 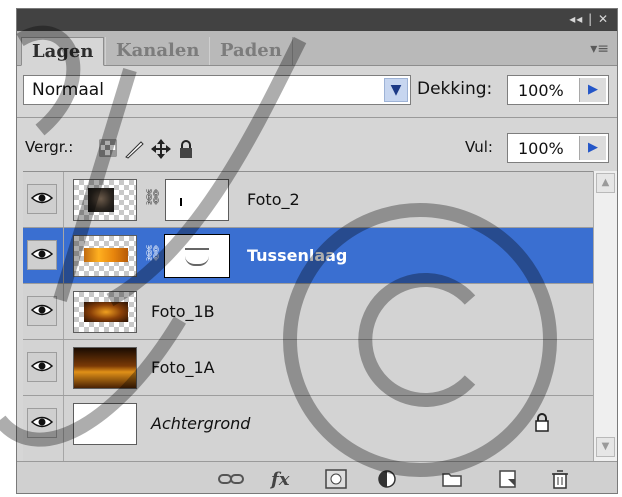 What do you see at coordinates (317, 48) in the screenshot?
I see `panel-tabbar: Lagen Kanalen Paden ▾≡` at bounding box center [317, 48].